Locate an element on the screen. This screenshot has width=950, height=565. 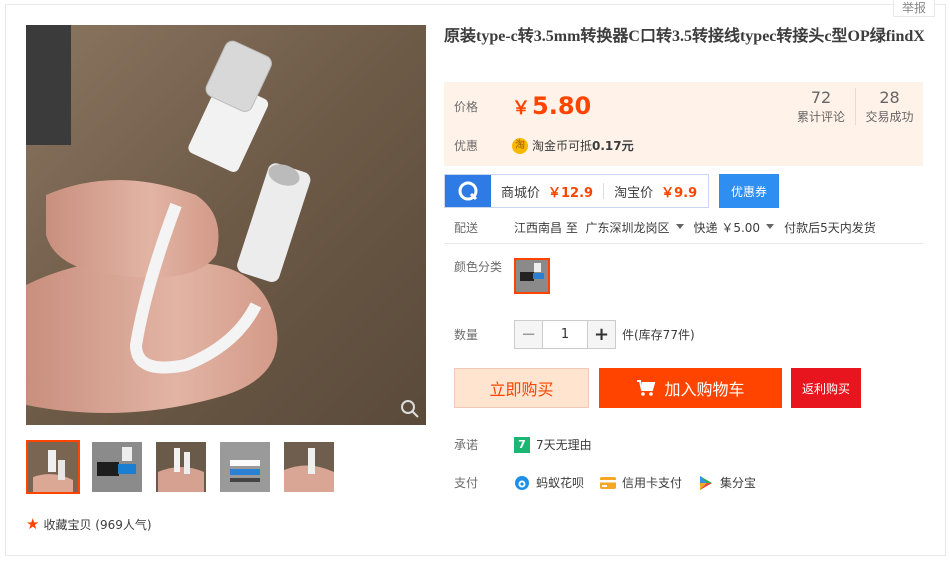
price-label: 价格 is located at coordinates (466, 106).